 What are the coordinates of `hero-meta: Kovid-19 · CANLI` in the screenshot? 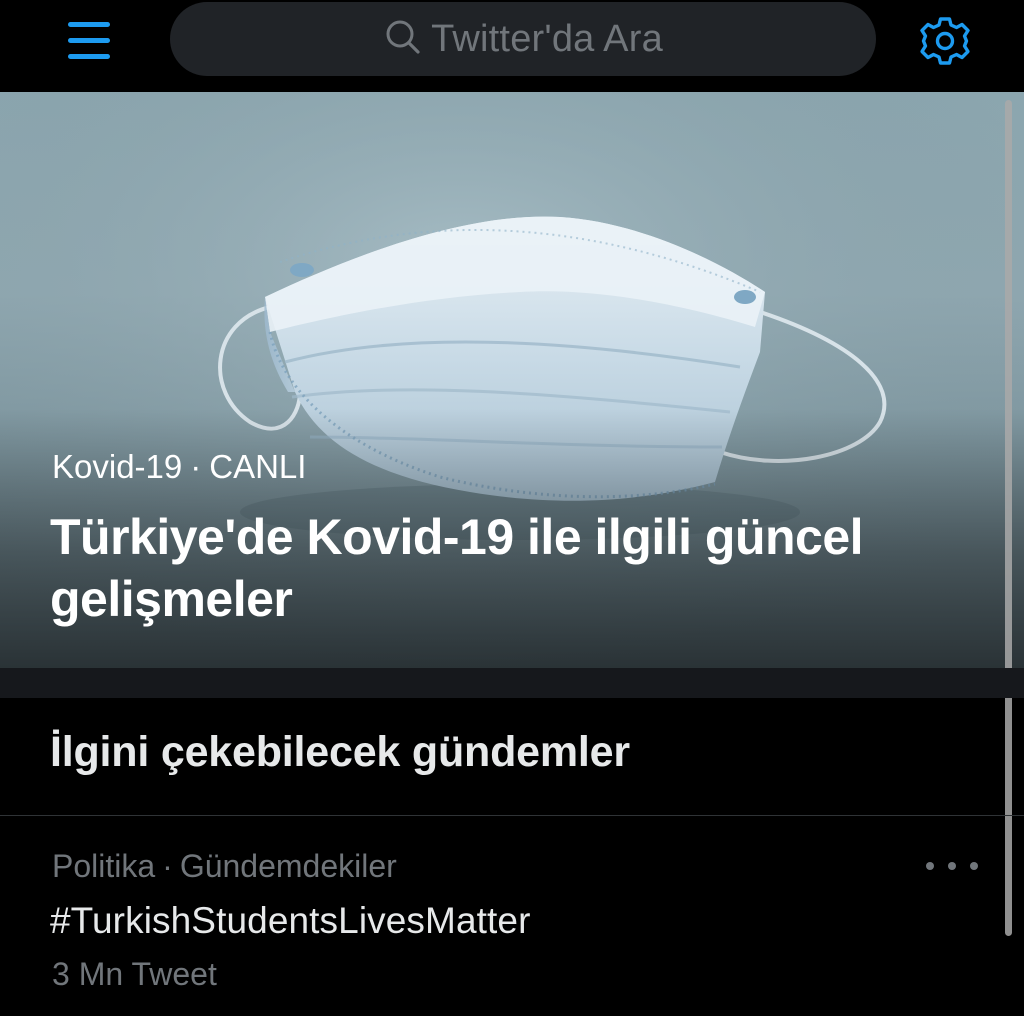 It's located at (179, 467).